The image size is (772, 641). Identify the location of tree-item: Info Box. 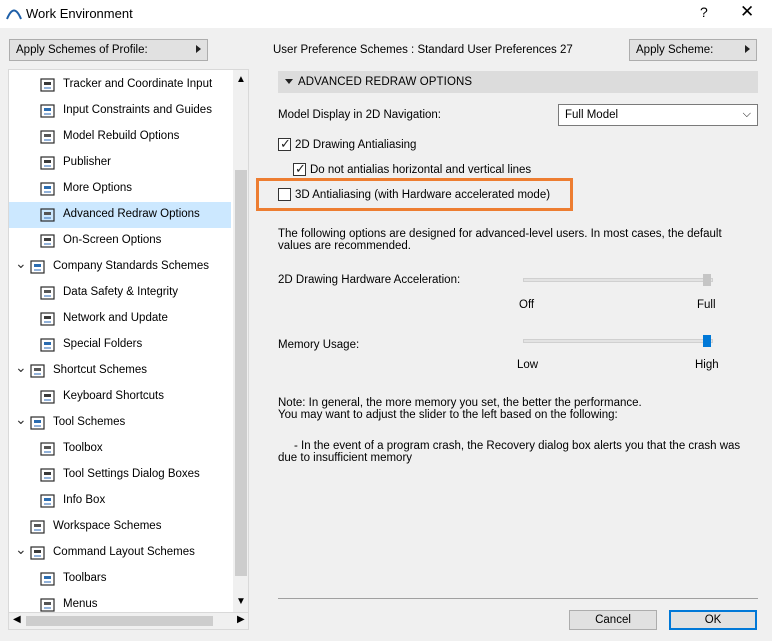
(120, 501).